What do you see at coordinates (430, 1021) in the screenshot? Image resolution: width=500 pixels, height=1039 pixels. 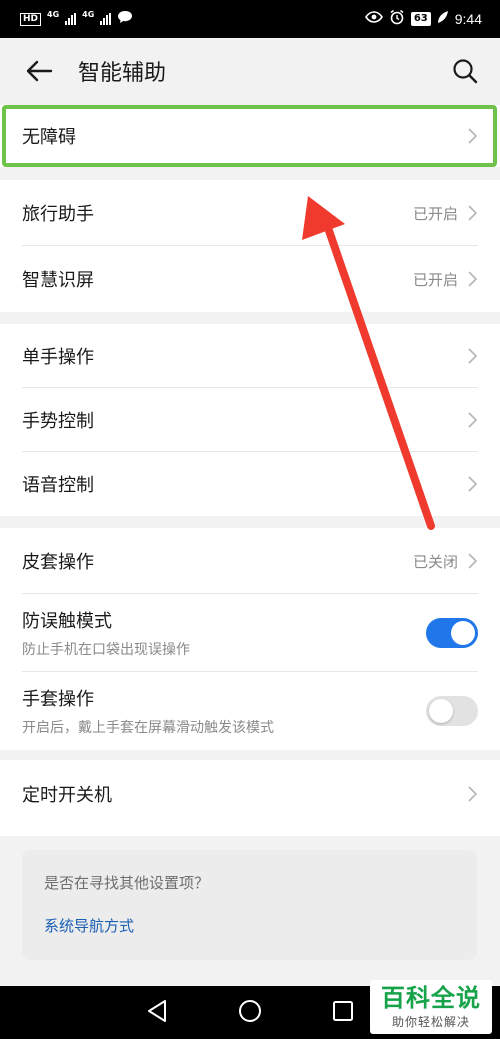 I see `watermark-slogan: 助你轻松解决` at bounding box center [430, 1021].